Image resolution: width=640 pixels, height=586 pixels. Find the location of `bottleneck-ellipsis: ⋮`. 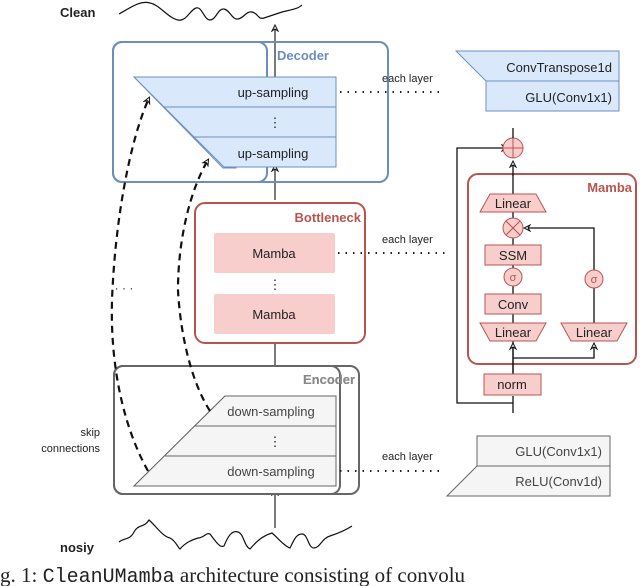

bottleneck-ellipsis: ⋮ is located at coordinates (275, 284).